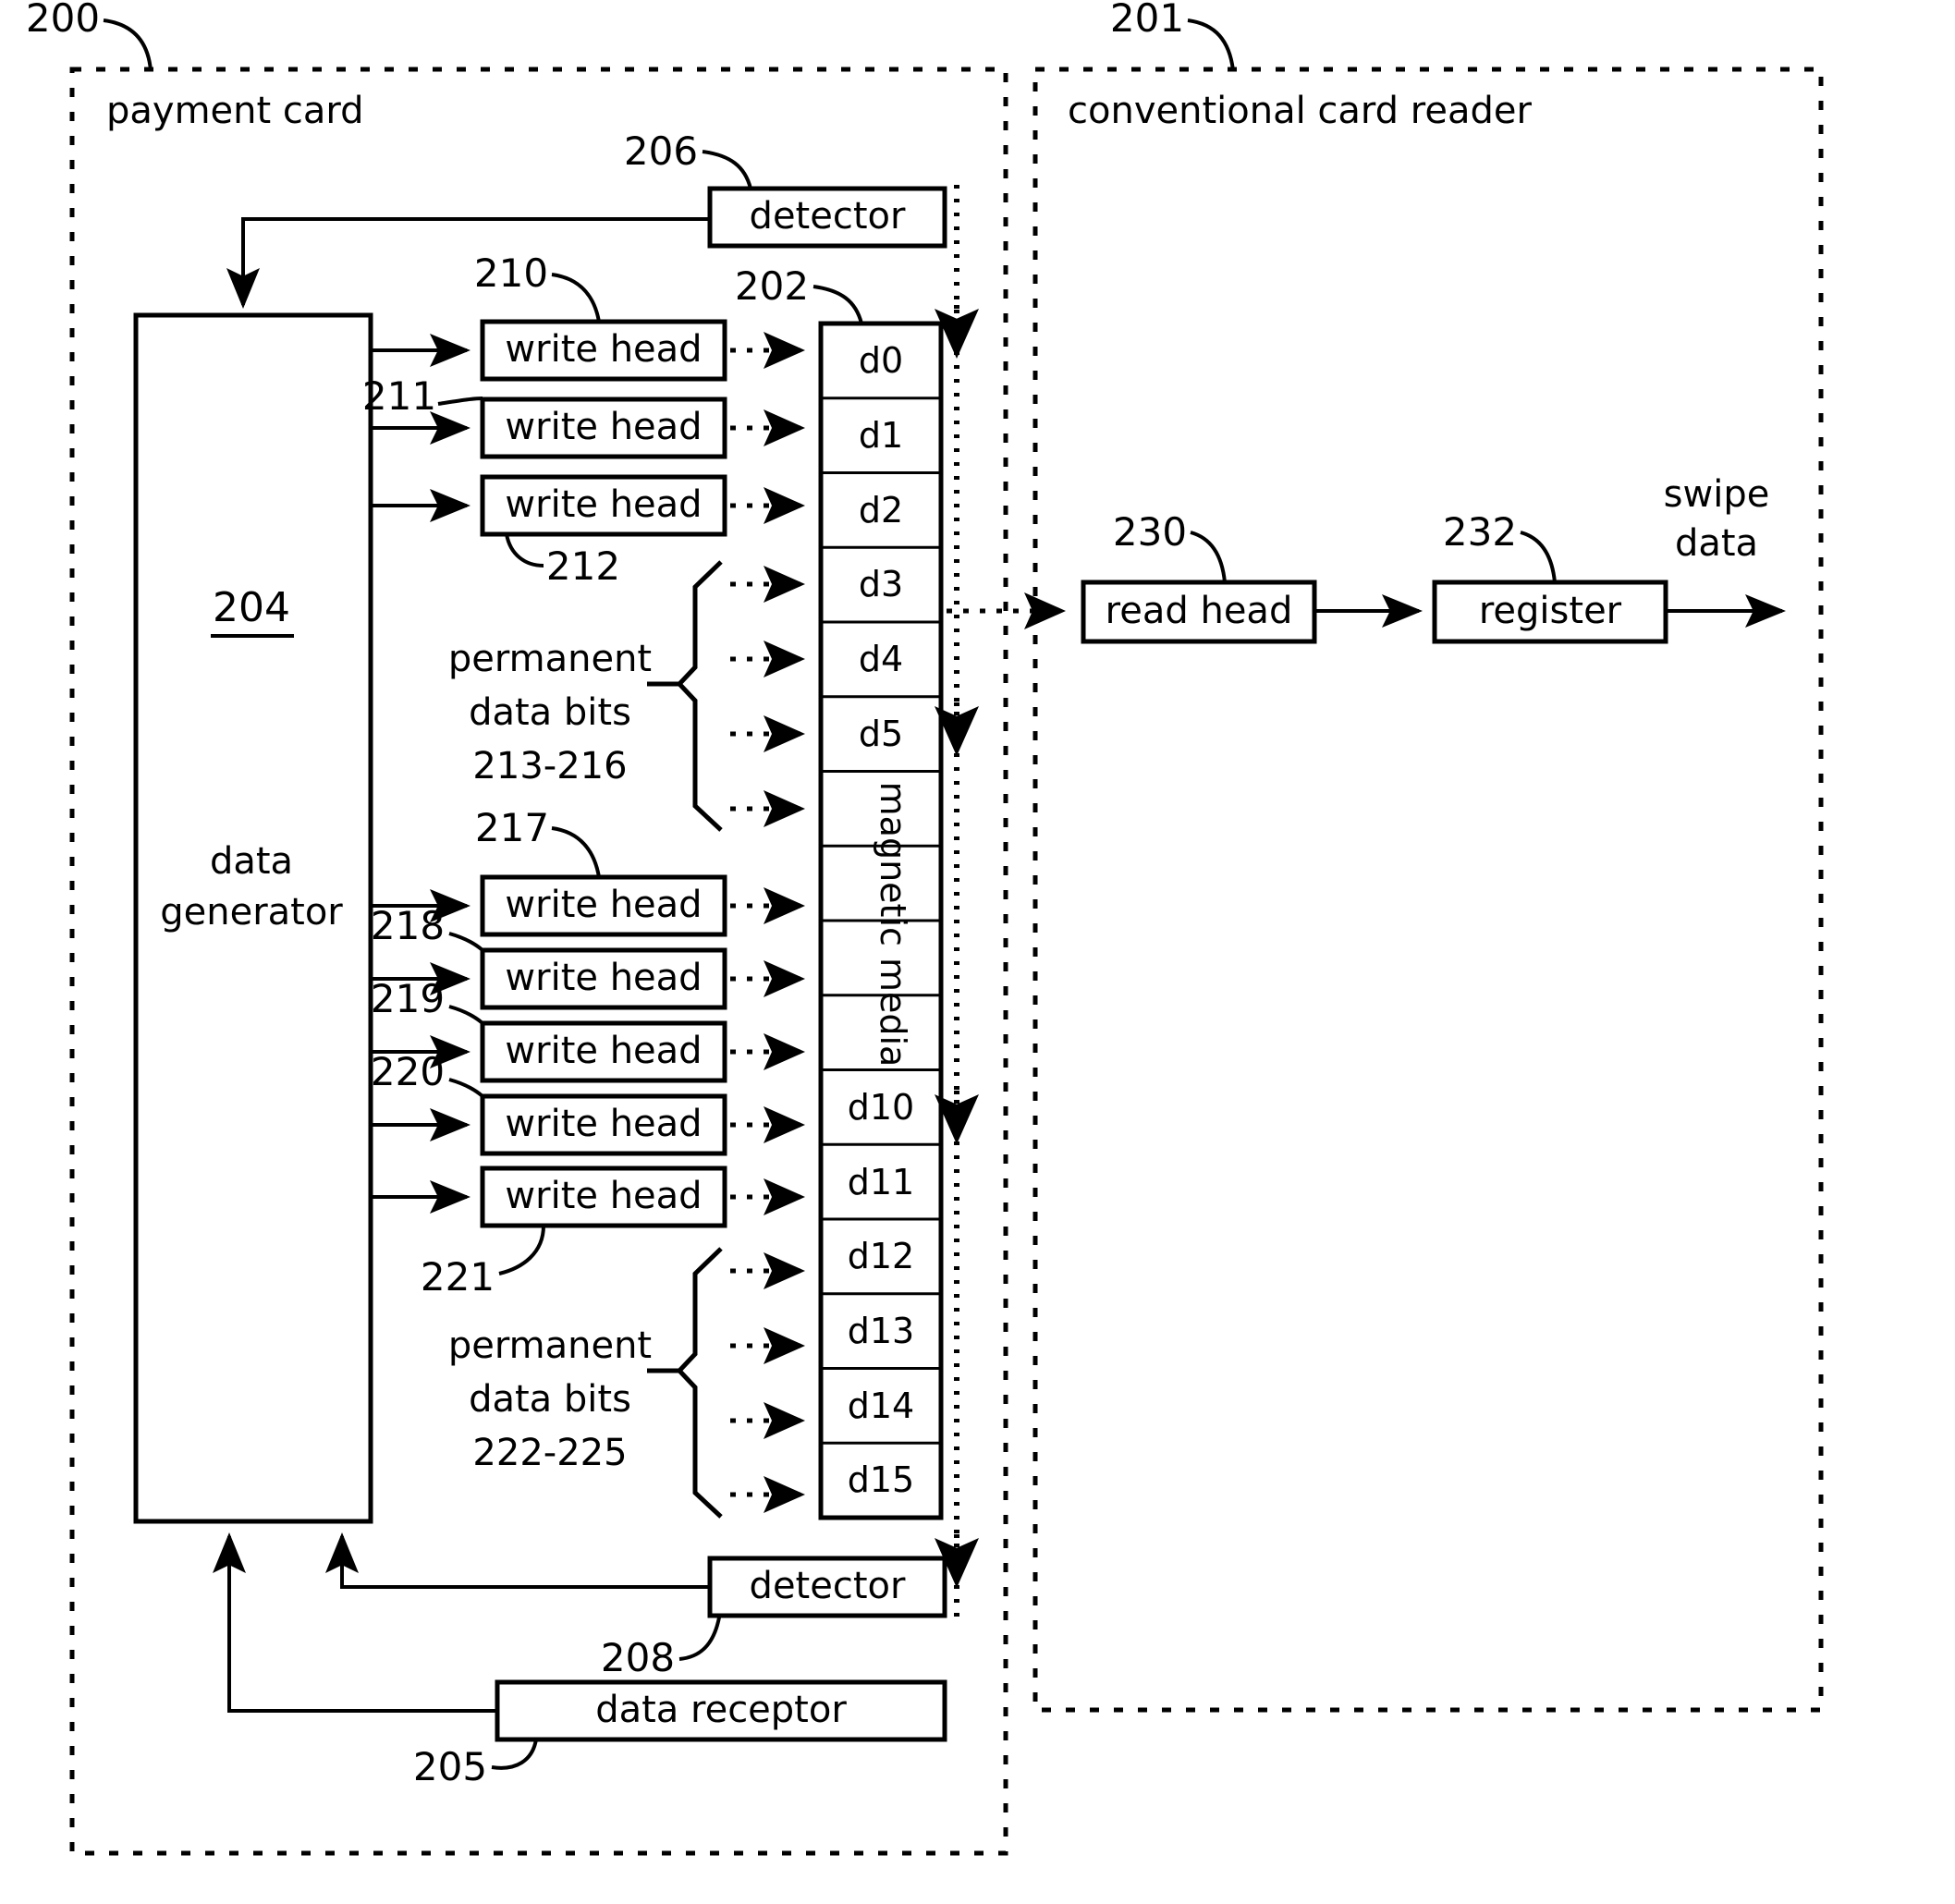 Image resolution: width=1955 pixels, height=1904 pixels. Describe the element at coordinates (1147, 20) in the screenshot. I see `ref-201: 201` at that location.